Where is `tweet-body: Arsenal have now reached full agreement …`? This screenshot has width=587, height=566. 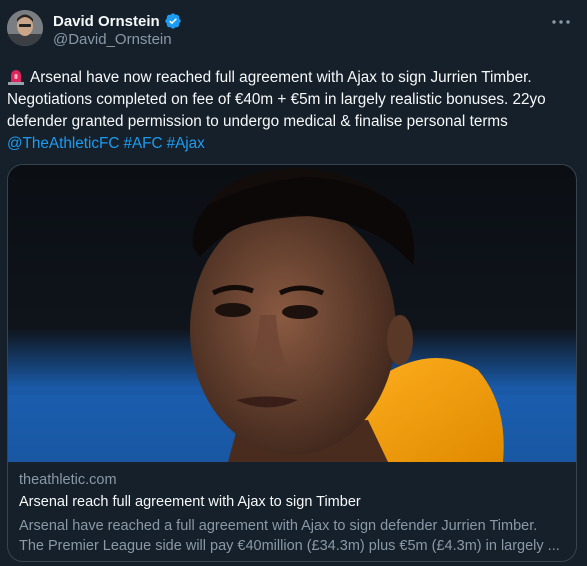 tweet-body: Arsenal have now reached full agreement … is located at coordinates (276, 99).